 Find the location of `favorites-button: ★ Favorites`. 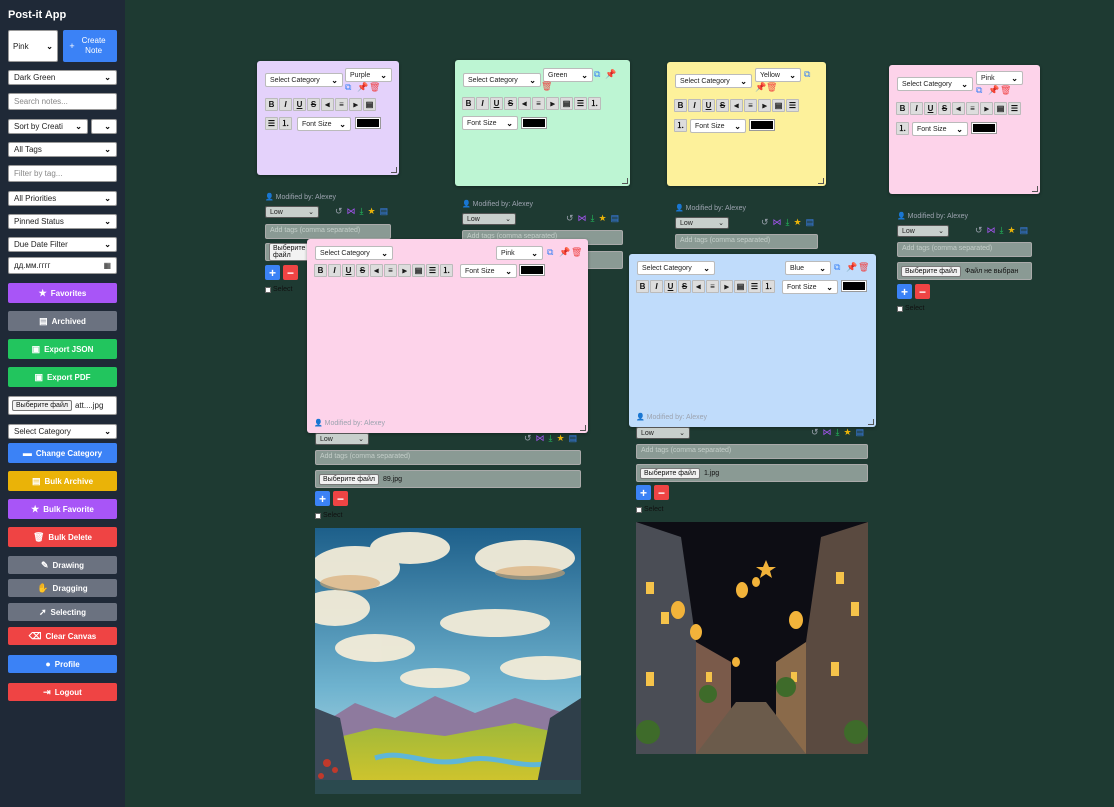

favorites-button: ★ Favorites is located at coordinates (62, 293).